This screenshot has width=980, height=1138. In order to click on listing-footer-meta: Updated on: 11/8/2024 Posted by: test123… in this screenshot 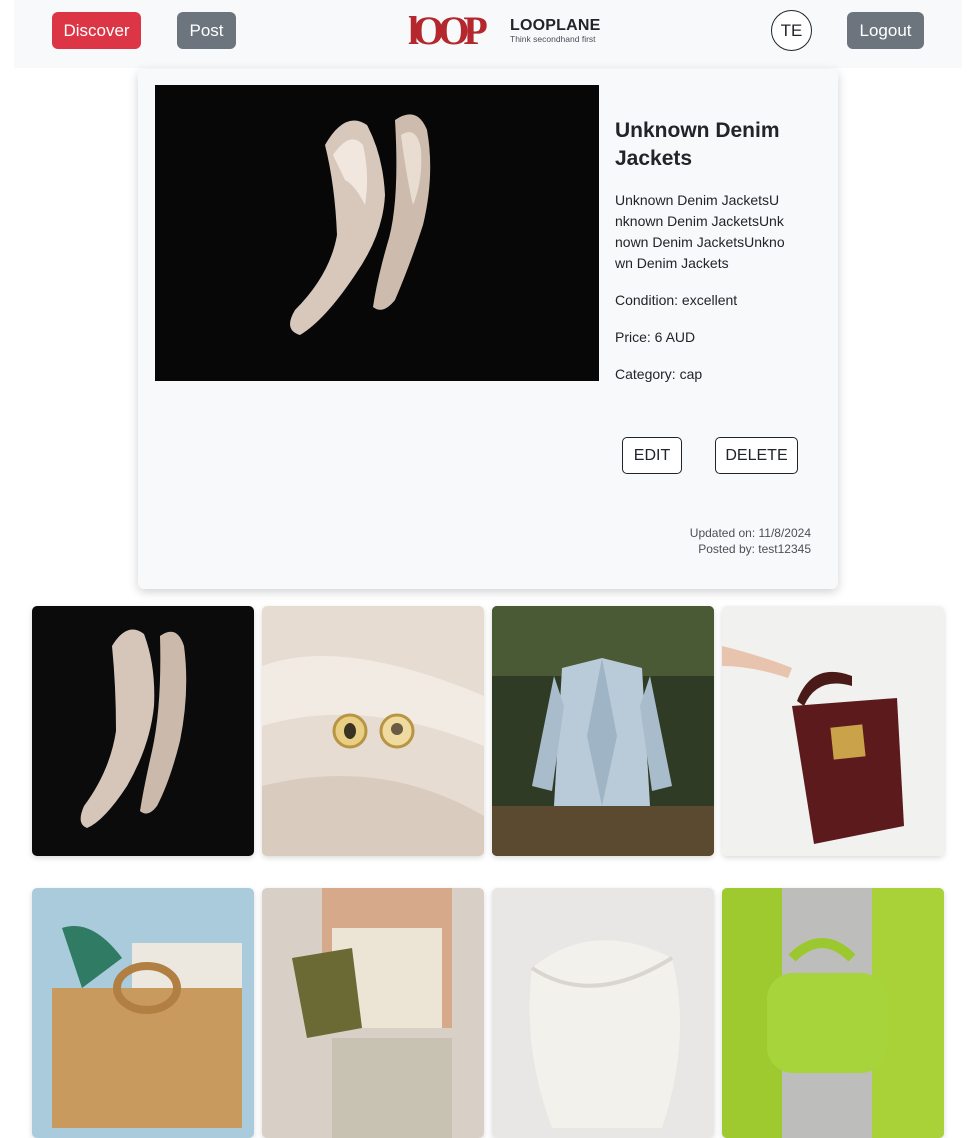, I will do `click(750, 541)`.